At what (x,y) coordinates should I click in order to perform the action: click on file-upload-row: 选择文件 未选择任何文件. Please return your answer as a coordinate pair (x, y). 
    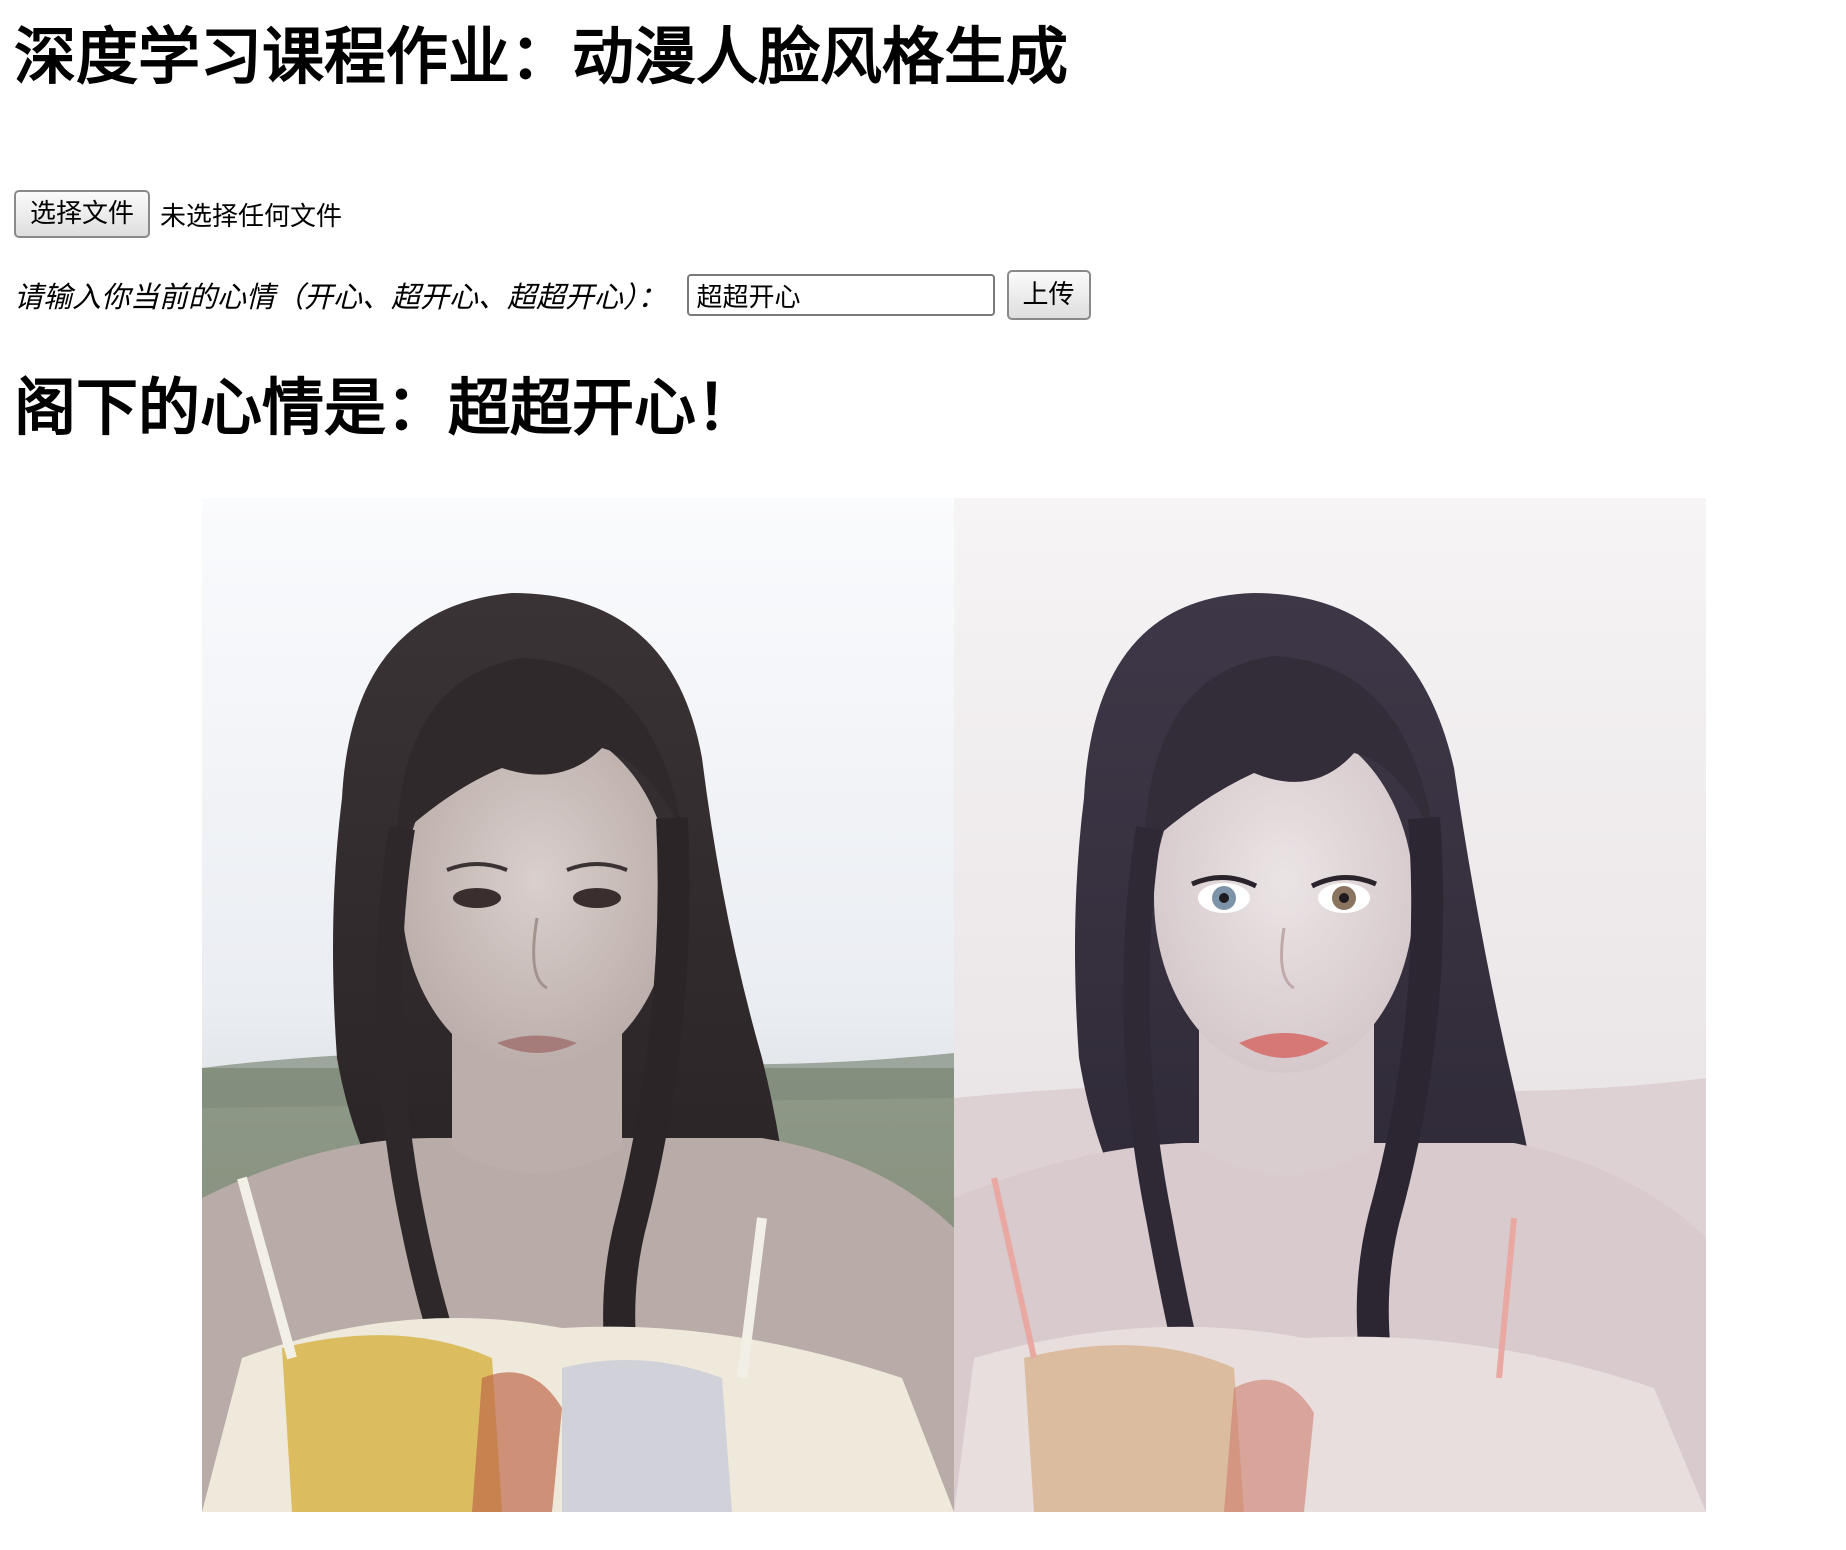
    Looking at the image, I should click on (178, 214).